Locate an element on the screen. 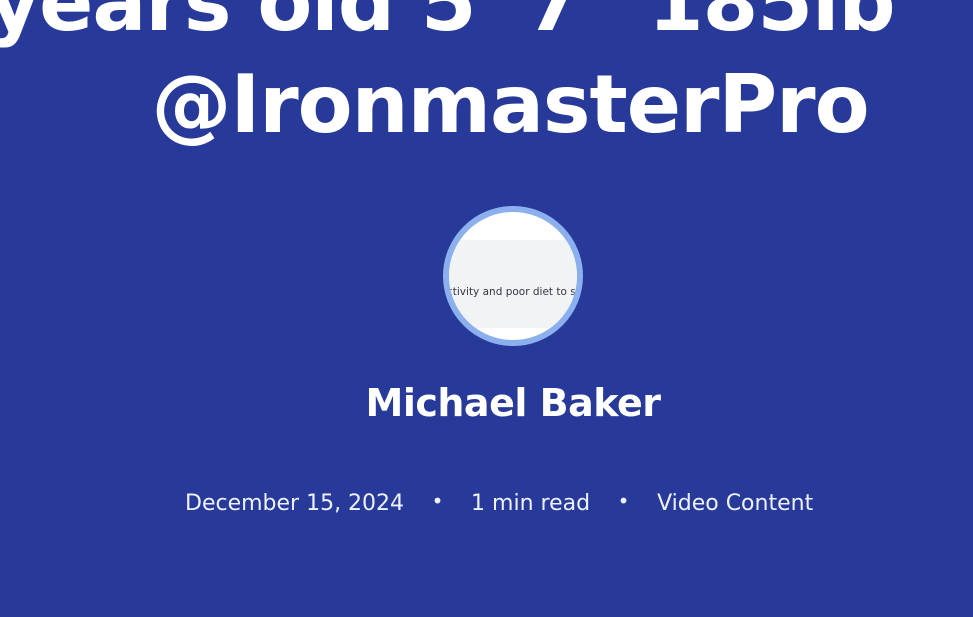 Image resolution: width=973 pixels, height=617 pixels. avatar-image-text: ctivity and poor diet to s is located at coordinates (511, 292).